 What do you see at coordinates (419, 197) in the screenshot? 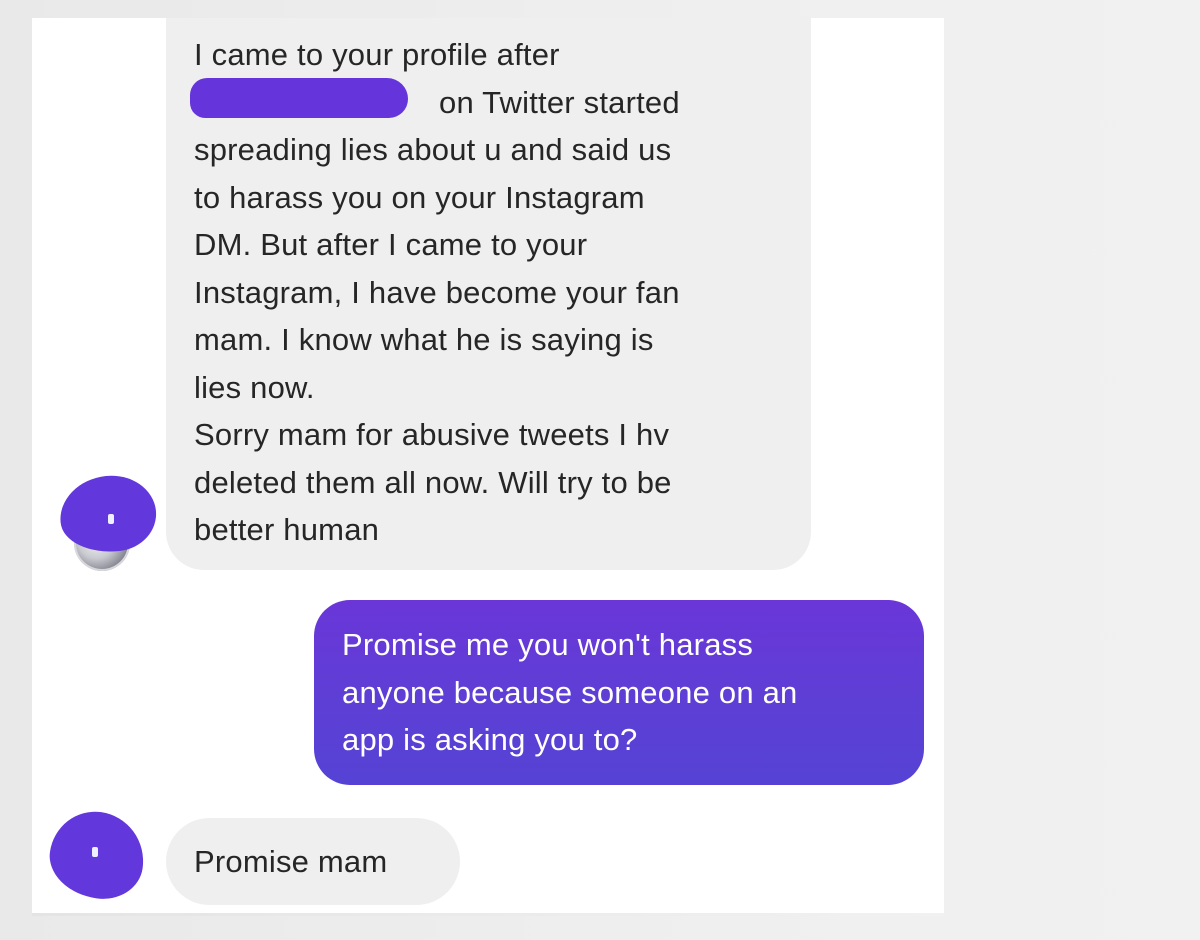
I see `message-line: to harass you on your Instagram` at bounding box center [419, 197].